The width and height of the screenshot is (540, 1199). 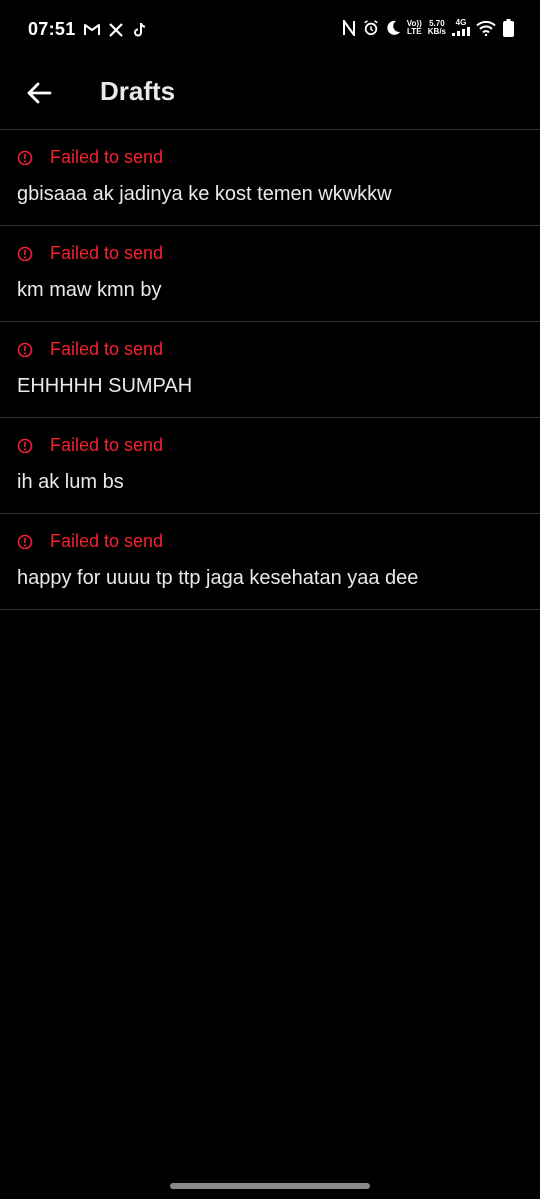 What do you see at coordinates (270, 466) in the screenshot?
I see `draft-item: Failed to send ih ak lum bs` at bounding box center [270, 466].